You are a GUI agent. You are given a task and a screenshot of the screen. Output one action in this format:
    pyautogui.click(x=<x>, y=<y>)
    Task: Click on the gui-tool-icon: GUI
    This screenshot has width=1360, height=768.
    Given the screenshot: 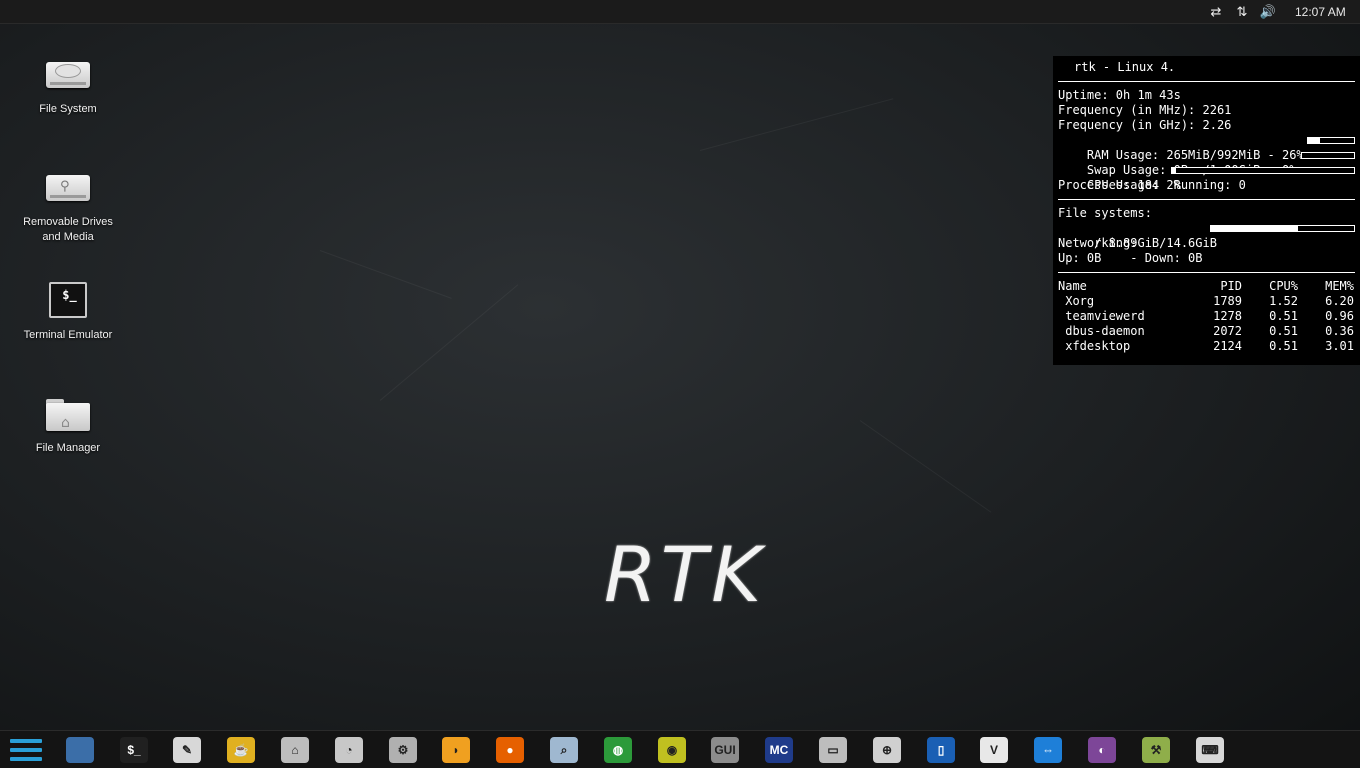 What is the action you would take?
    pyautogui.click(x=725, y=750)
    